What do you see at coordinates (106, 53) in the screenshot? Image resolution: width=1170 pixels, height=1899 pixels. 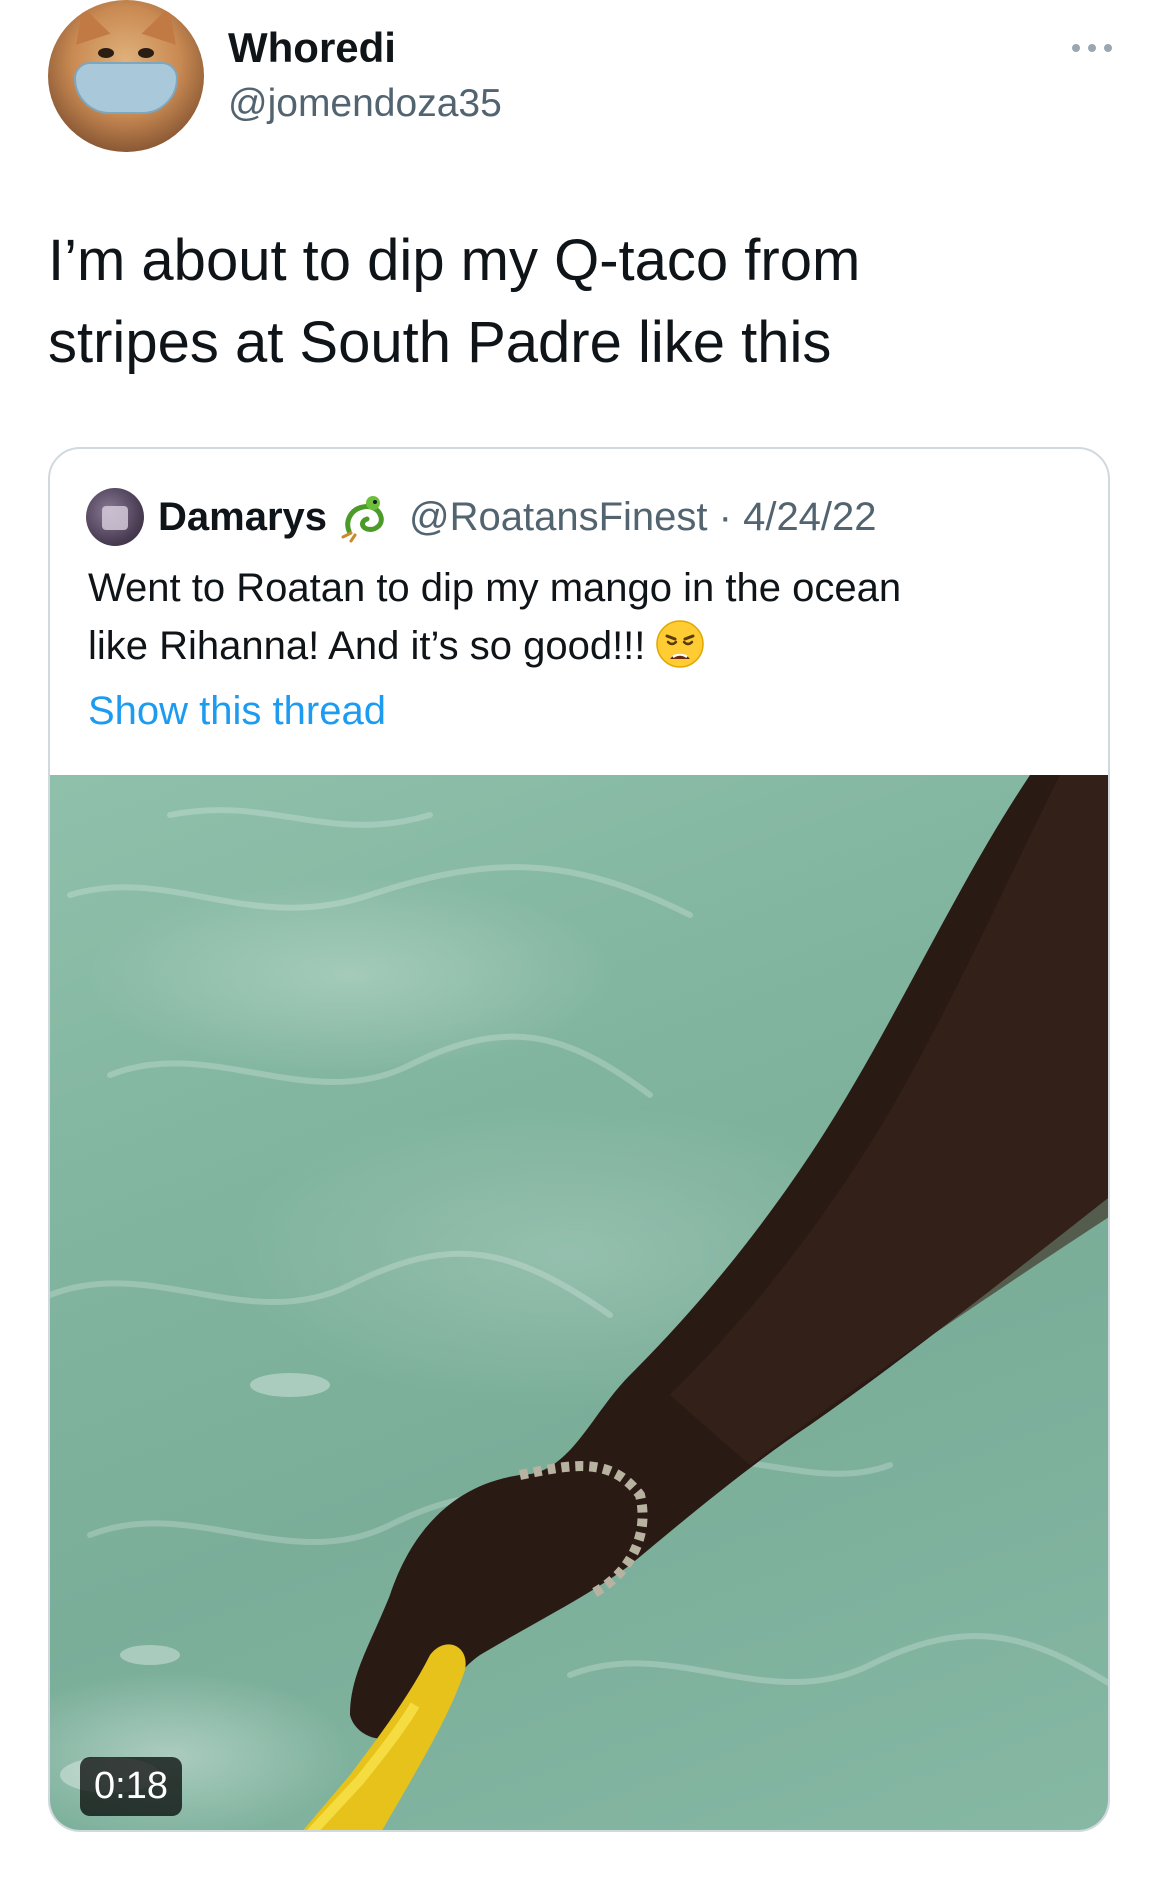 I see `avatar-eye-left` at bounding box center [106, 53].